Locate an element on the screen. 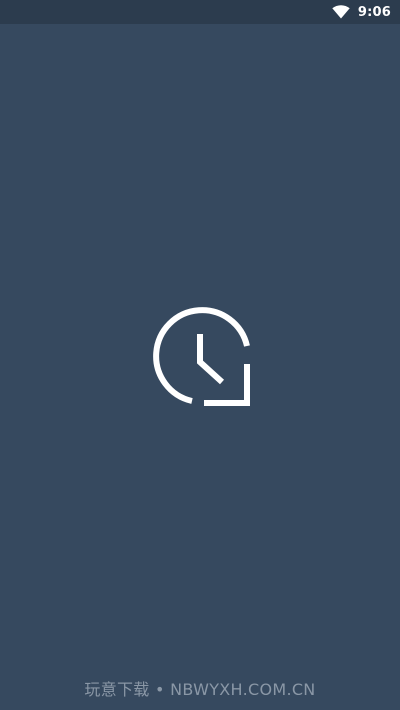 The height and width of the screenshot is (710, 400). wifi-icon is located at coordinates (341, 12).